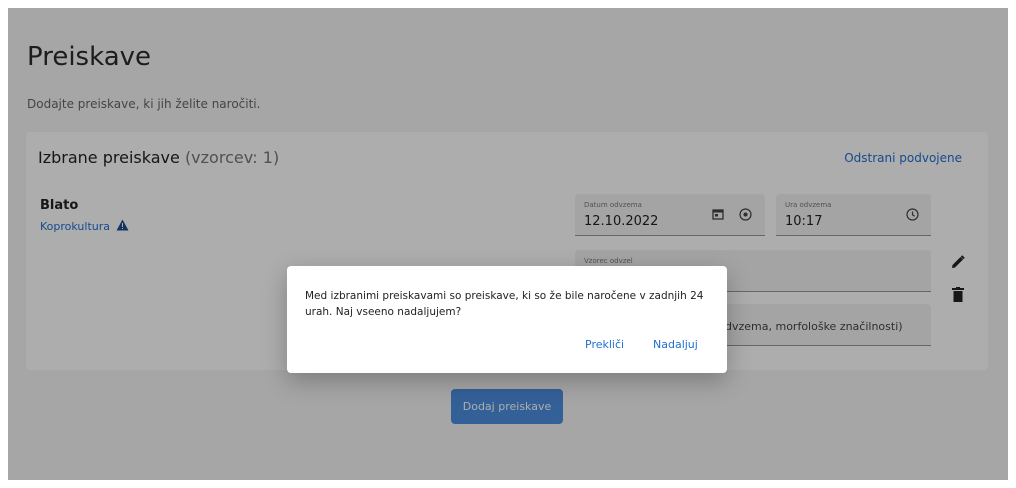 The width and height of the screenshot is (1016, 488). I want to click on cancel-button: Prekliči, so click(604, 344).